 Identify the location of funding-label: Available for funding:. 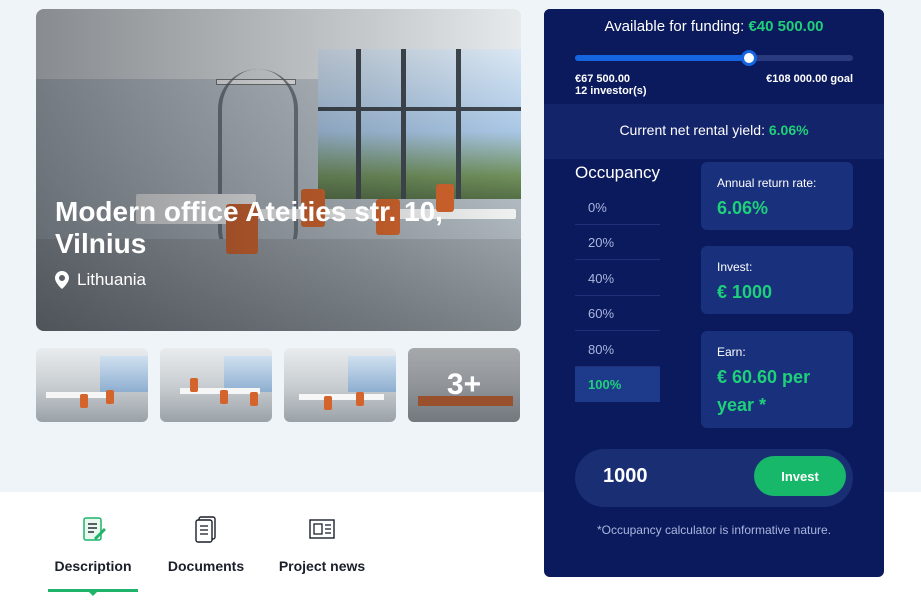
(674, 26).